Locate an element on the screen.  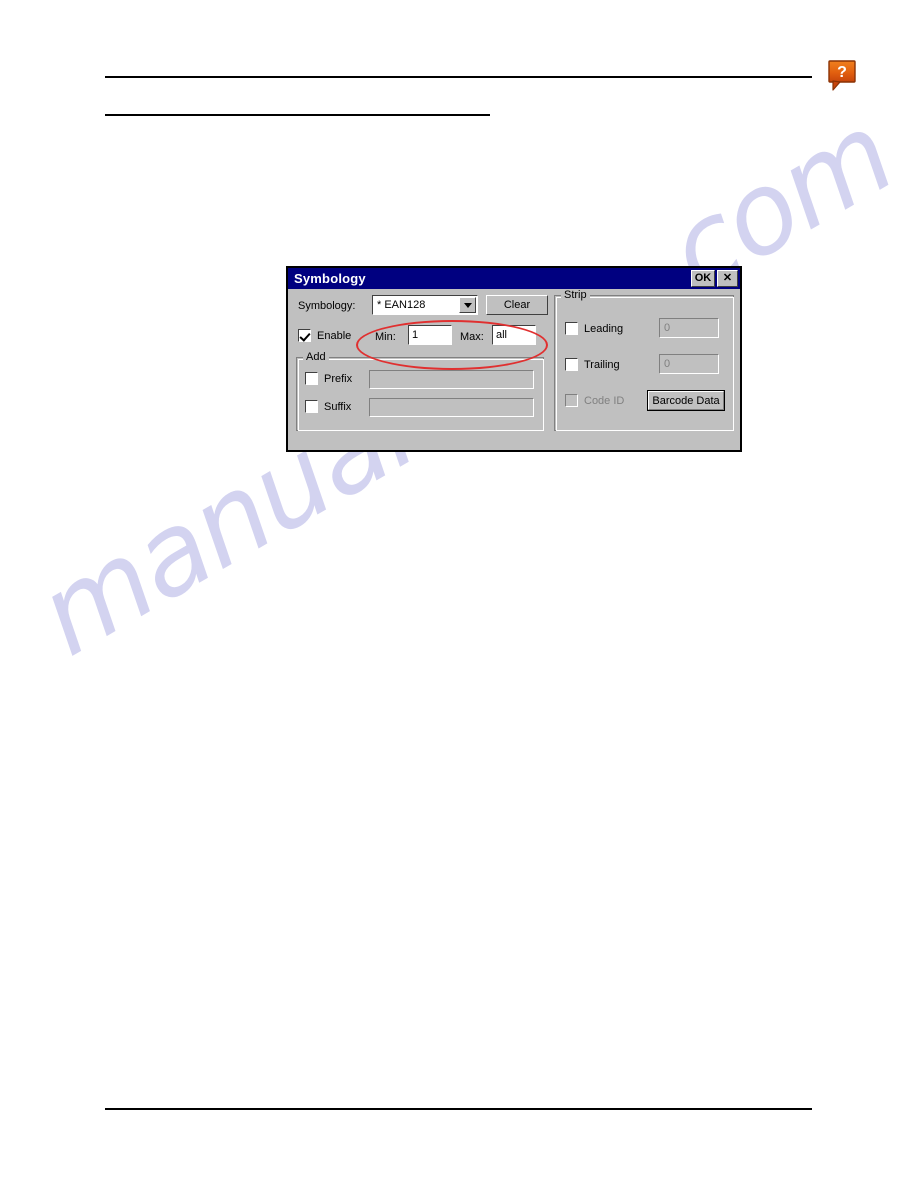
header-rule-main is located at coordinates (458, 77).